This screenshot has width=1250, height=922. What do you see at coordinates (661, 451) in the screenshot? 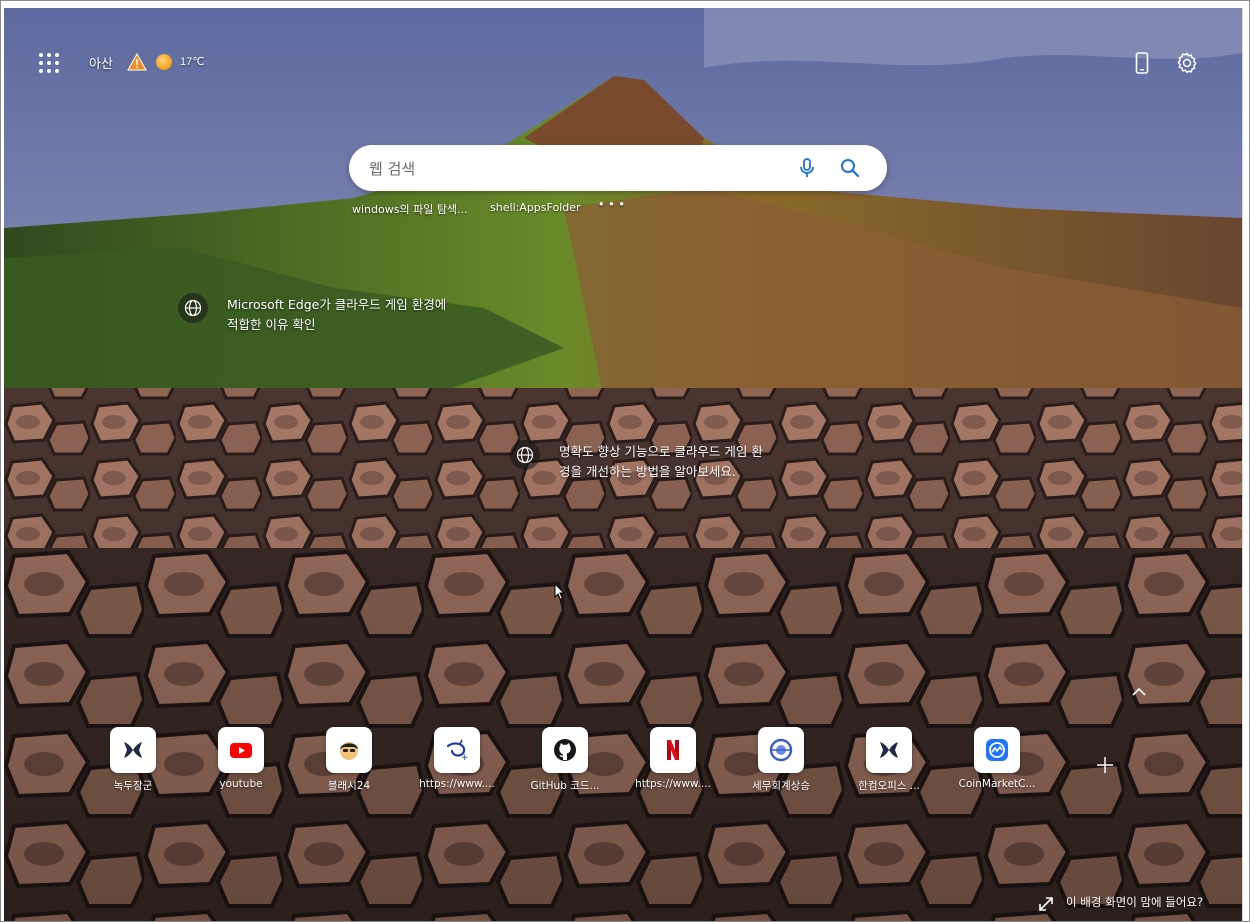
I see `info-card-line: 명확도 향상 기능으로 클라우드 게임 환` at bounding box center [661, 451].